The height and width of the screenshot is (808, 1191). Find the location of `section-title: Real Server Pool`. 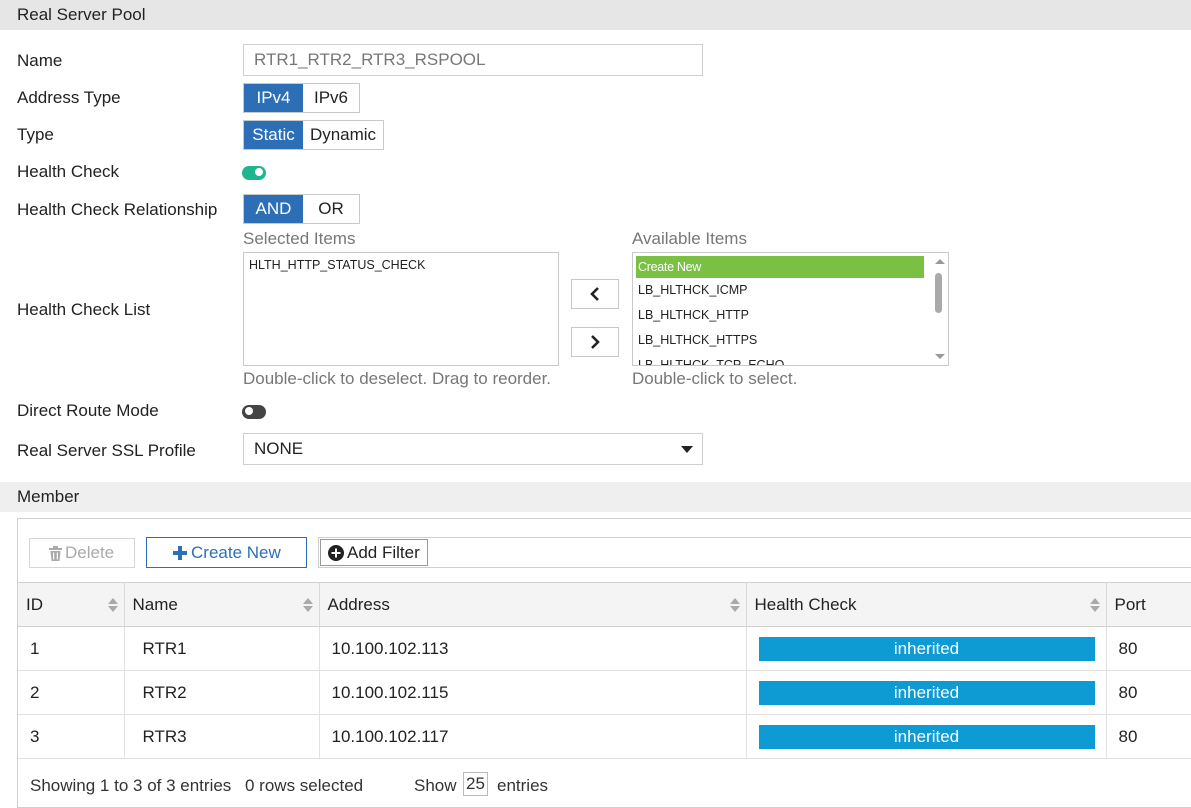

section-title: Real Server Pool is located at coordinates (81, 14).